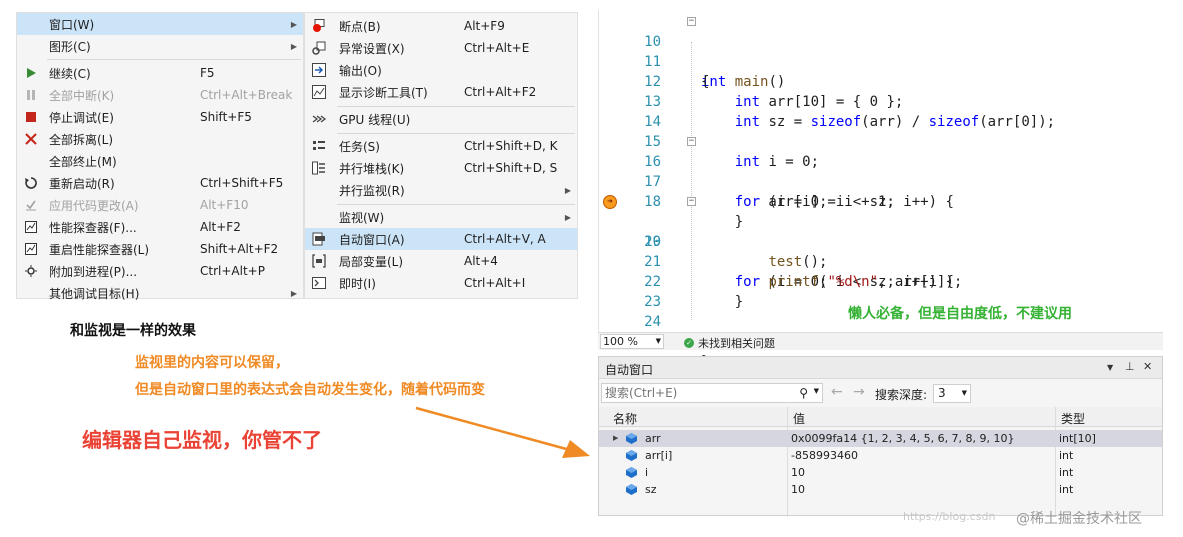 This screenshot has height=537, width=1183. I want to click on annotation-same-as-watch: 和监视是一样的效果, so click(133, 331).